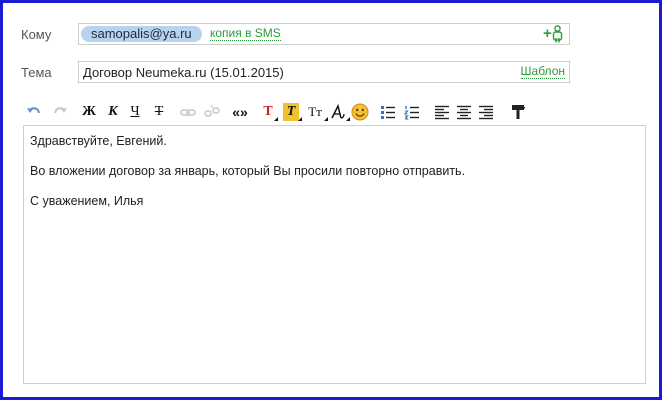 Image resolution: width=662 pixels, height=400 pixels. I want to click on smiley-button, so click(360, 112).